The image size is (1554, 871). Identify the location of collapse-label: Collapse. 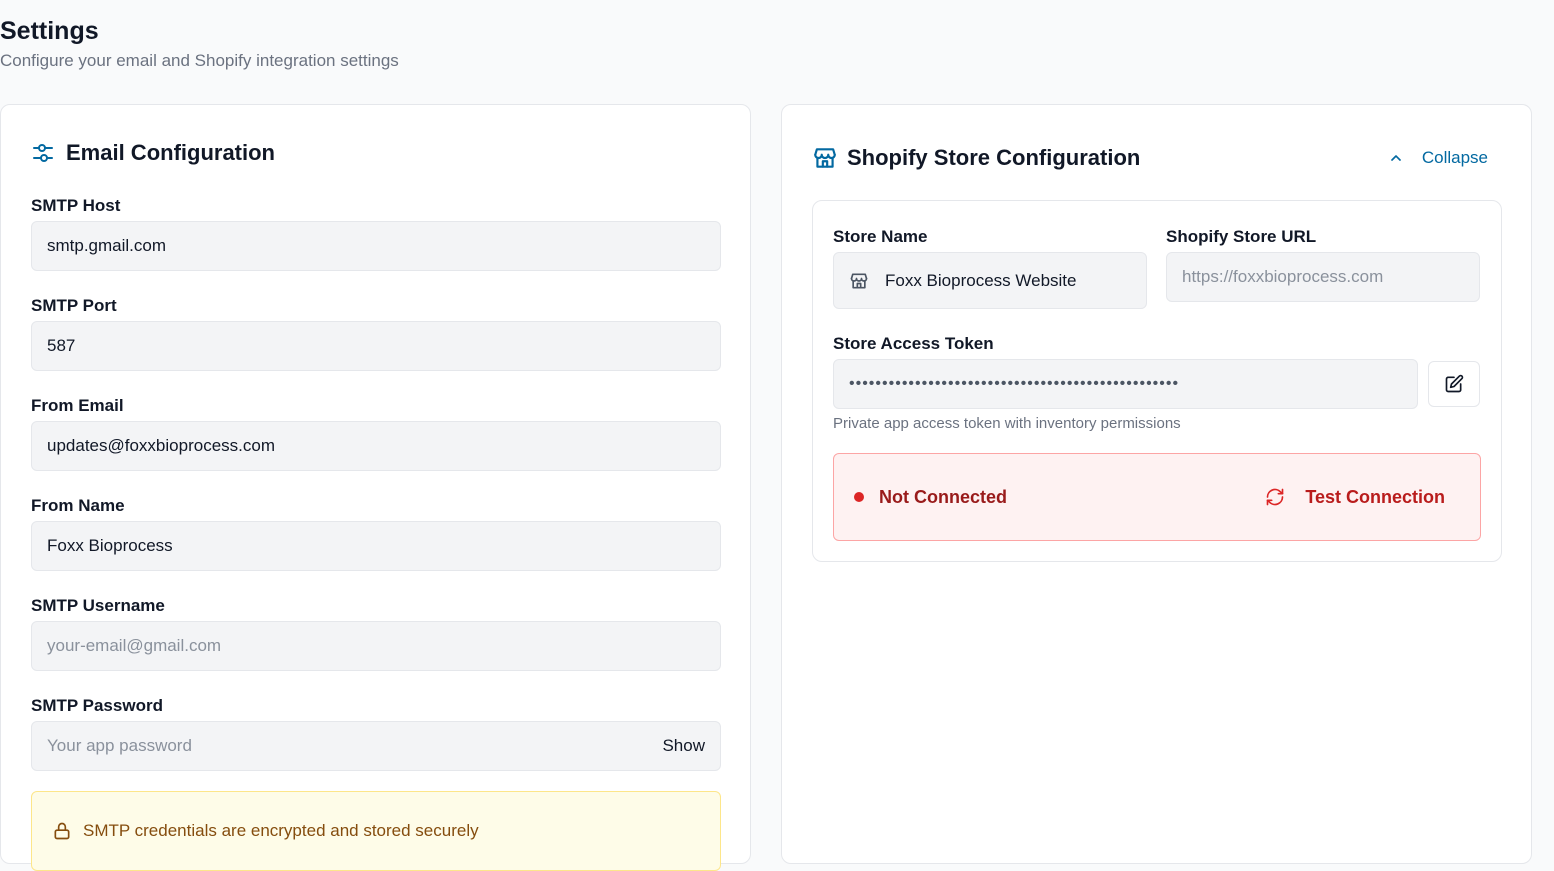
(1454, 157).